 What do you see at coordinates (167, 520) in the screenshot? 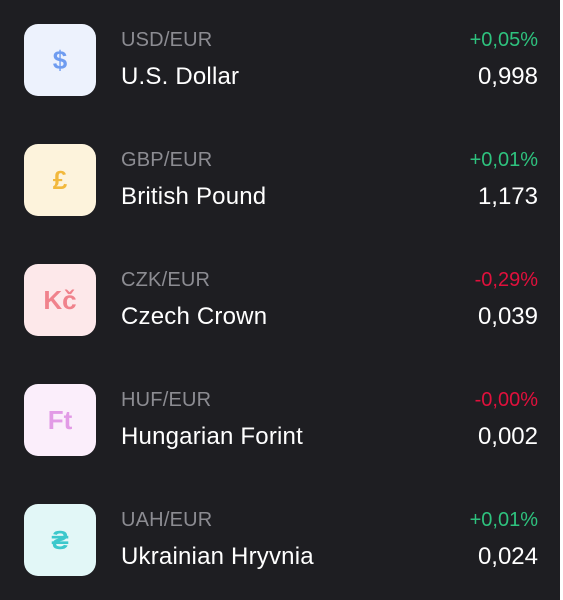
I see `currency-pair: UAH/EUR` at bounding box center [167, 520].